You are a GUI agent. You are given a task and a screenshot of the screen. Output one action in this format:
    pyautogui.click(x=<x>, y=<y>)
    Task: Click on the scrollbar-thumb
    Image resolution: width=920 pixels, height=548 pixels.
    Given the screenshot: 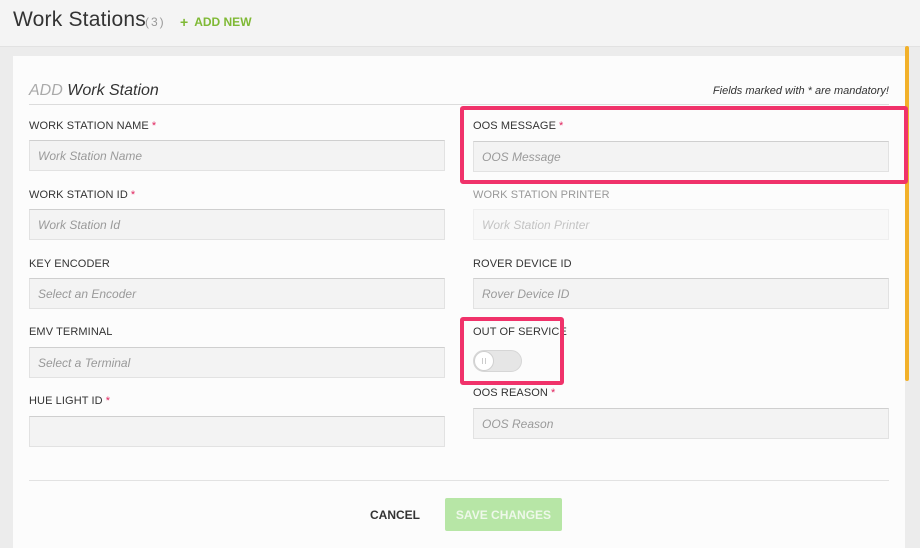 What is the action you would take?
    pyautogui.click(x=907, y=213)
    